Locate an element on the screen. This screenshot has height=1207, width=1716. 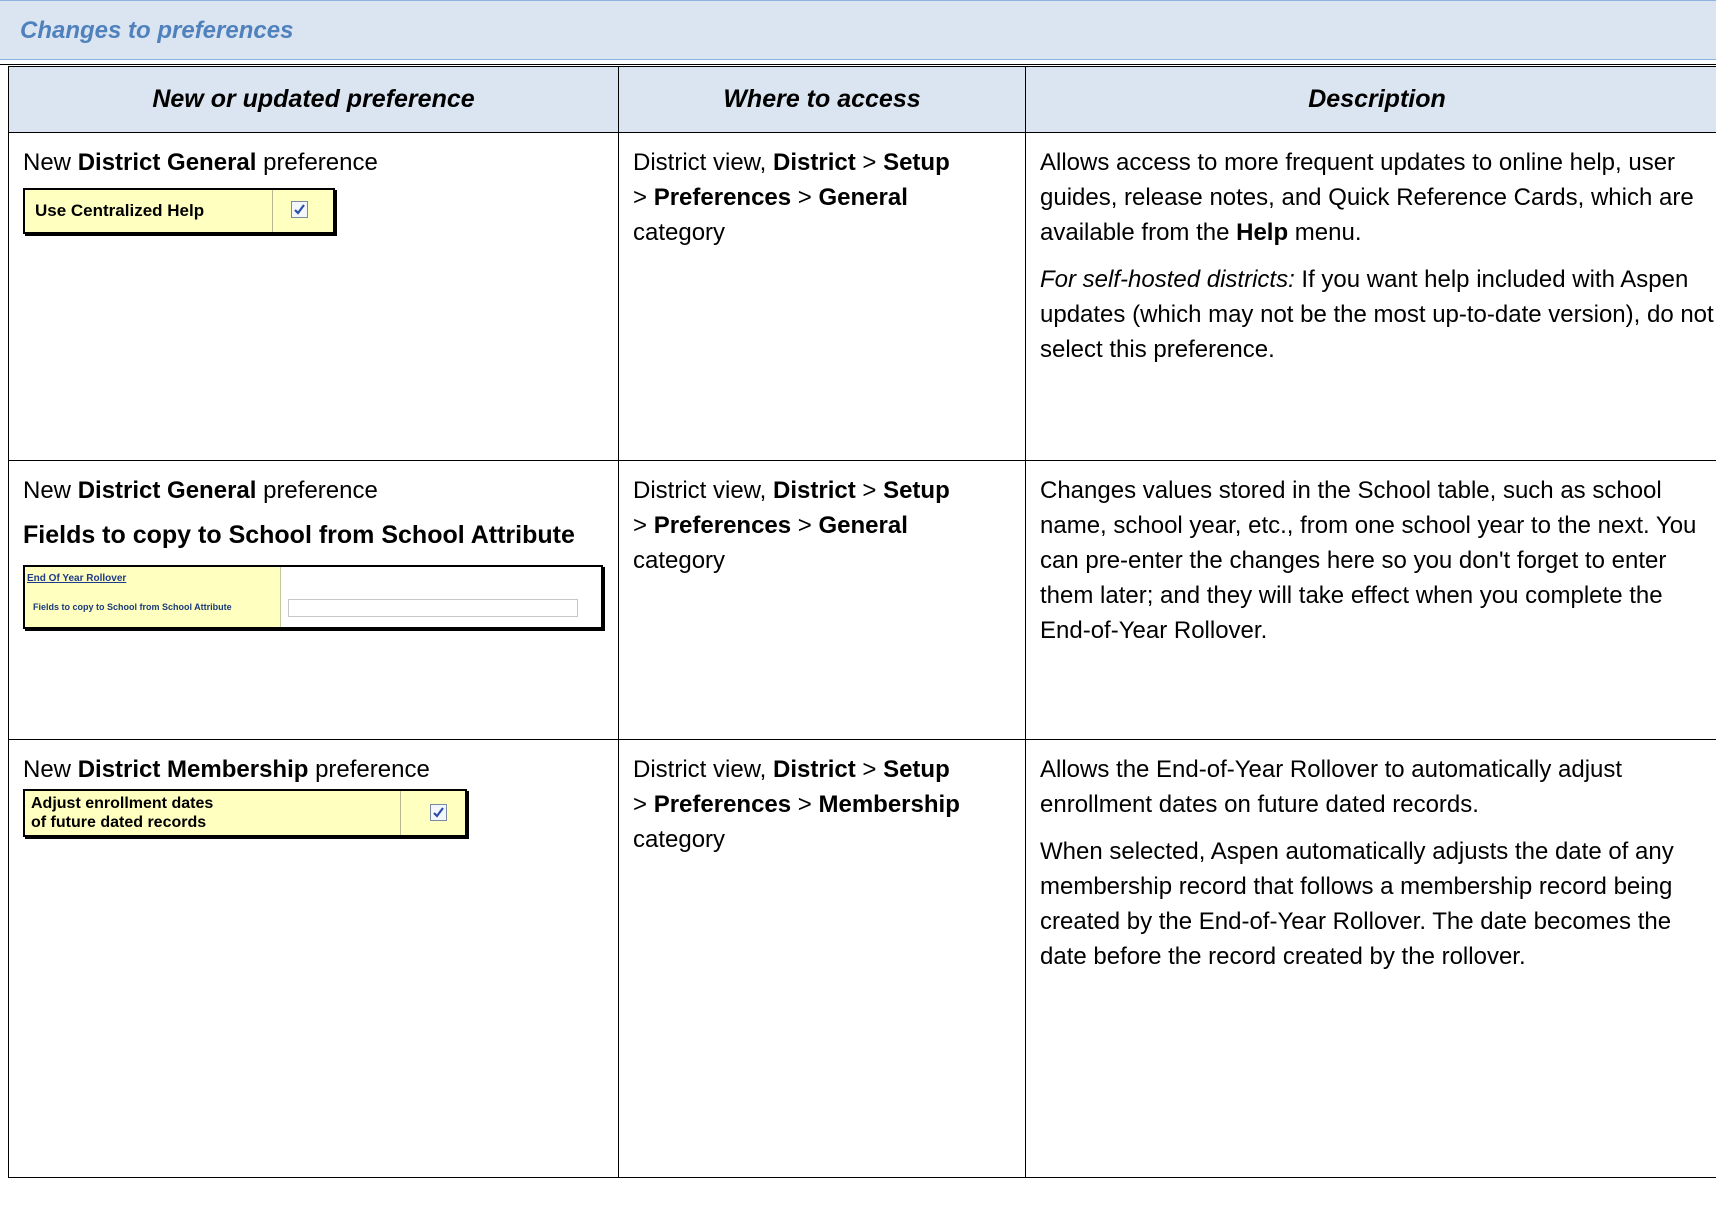
section-title: Changes to preferences is located at coordinates (157, 30).